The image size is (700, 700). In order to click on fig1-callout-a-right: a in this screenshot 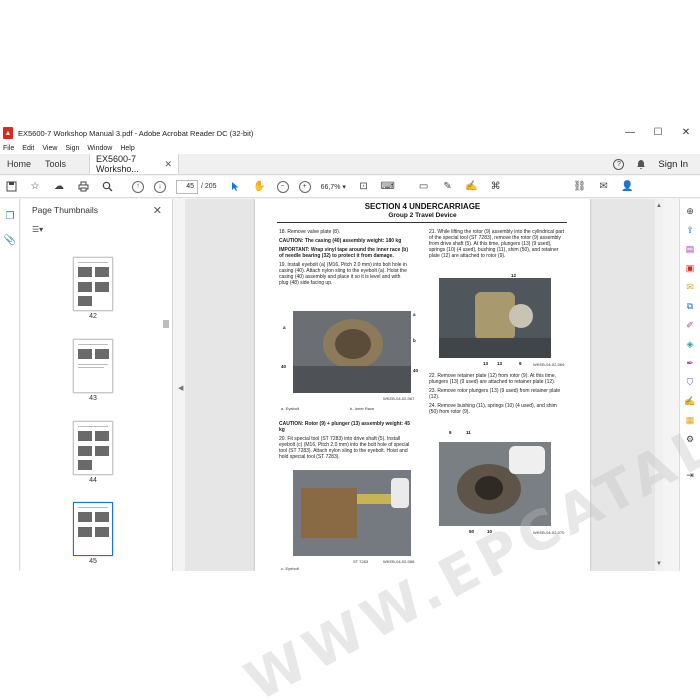, I will do `click(414, 314)`.